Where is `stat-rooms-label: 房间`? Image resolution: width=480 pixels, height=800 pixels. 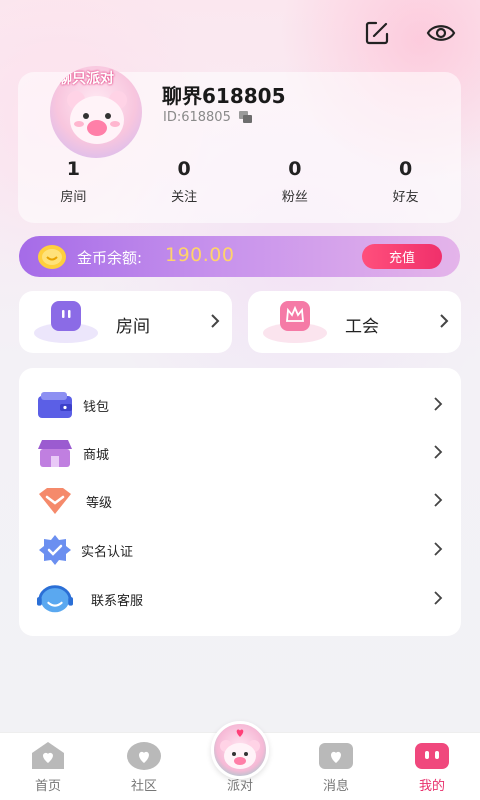
stat-rooms-label: 房间 is located at coordinates (73, 197).